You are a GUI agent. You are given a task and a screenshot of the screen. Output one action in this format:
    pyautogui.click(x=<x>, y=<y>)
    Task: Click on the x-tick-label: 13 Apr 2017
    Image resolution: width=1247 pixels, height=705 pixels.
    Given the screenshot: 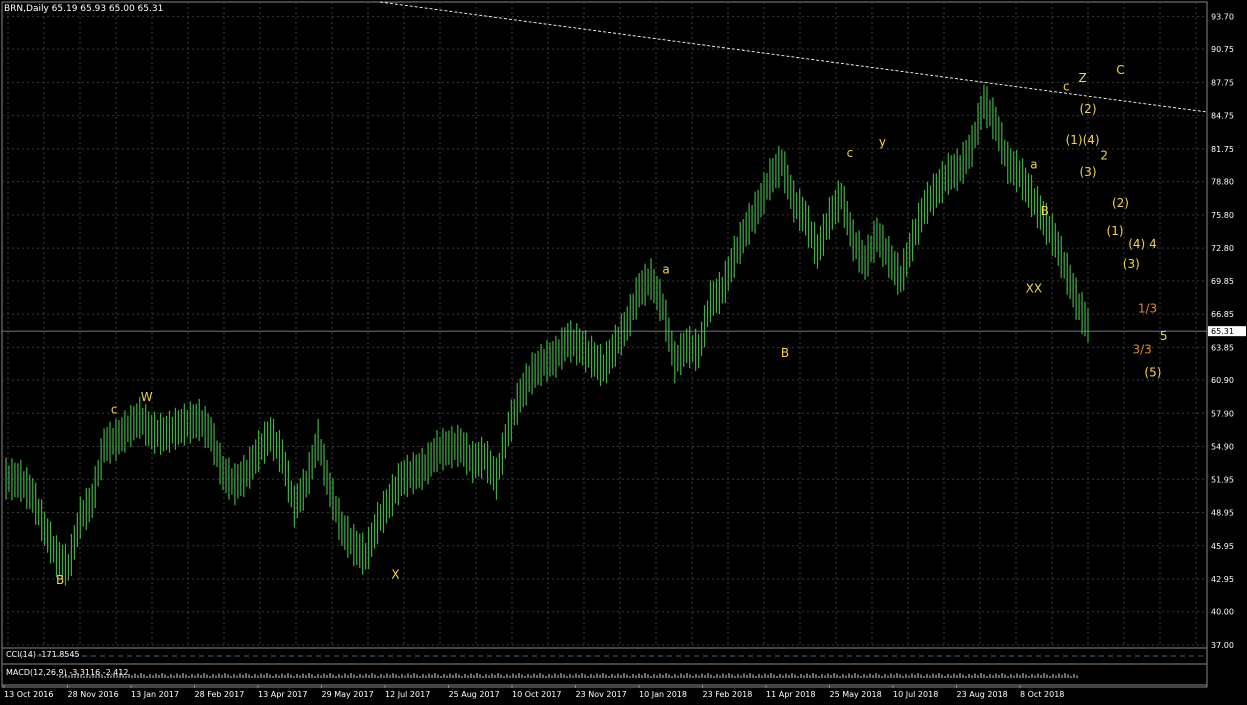 What is the action you would take?
    pyautogui.click(x=282, y=694)
    